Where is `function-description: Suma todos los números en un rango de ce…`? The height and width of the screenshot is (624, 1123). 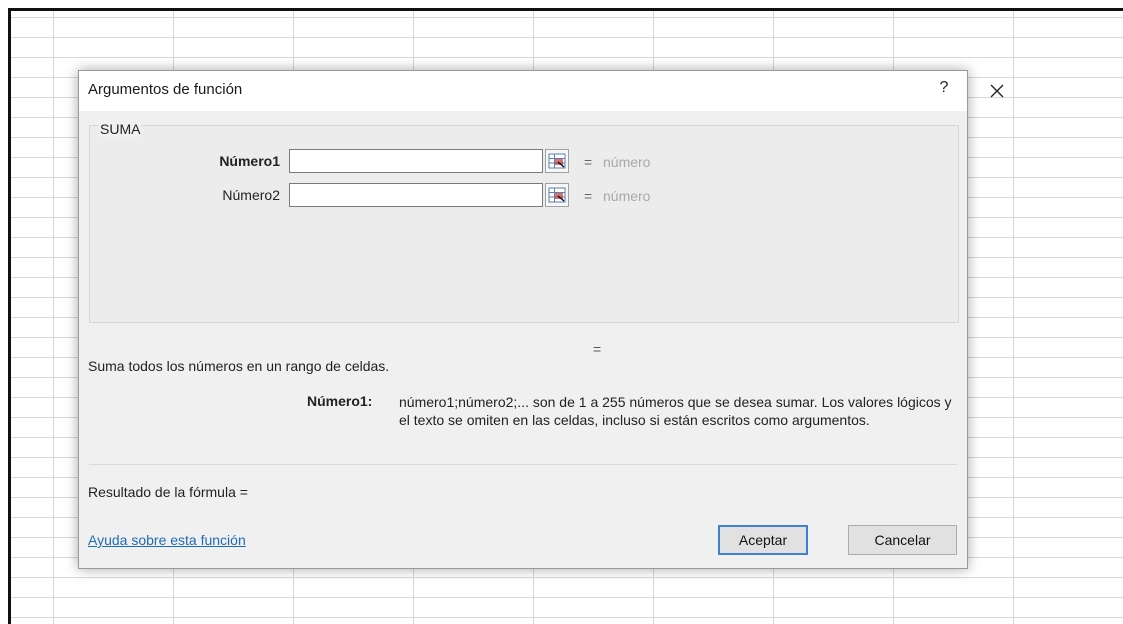 function-description: Suma todos los números en un rango de ce… is located at coordinates (239, 366).